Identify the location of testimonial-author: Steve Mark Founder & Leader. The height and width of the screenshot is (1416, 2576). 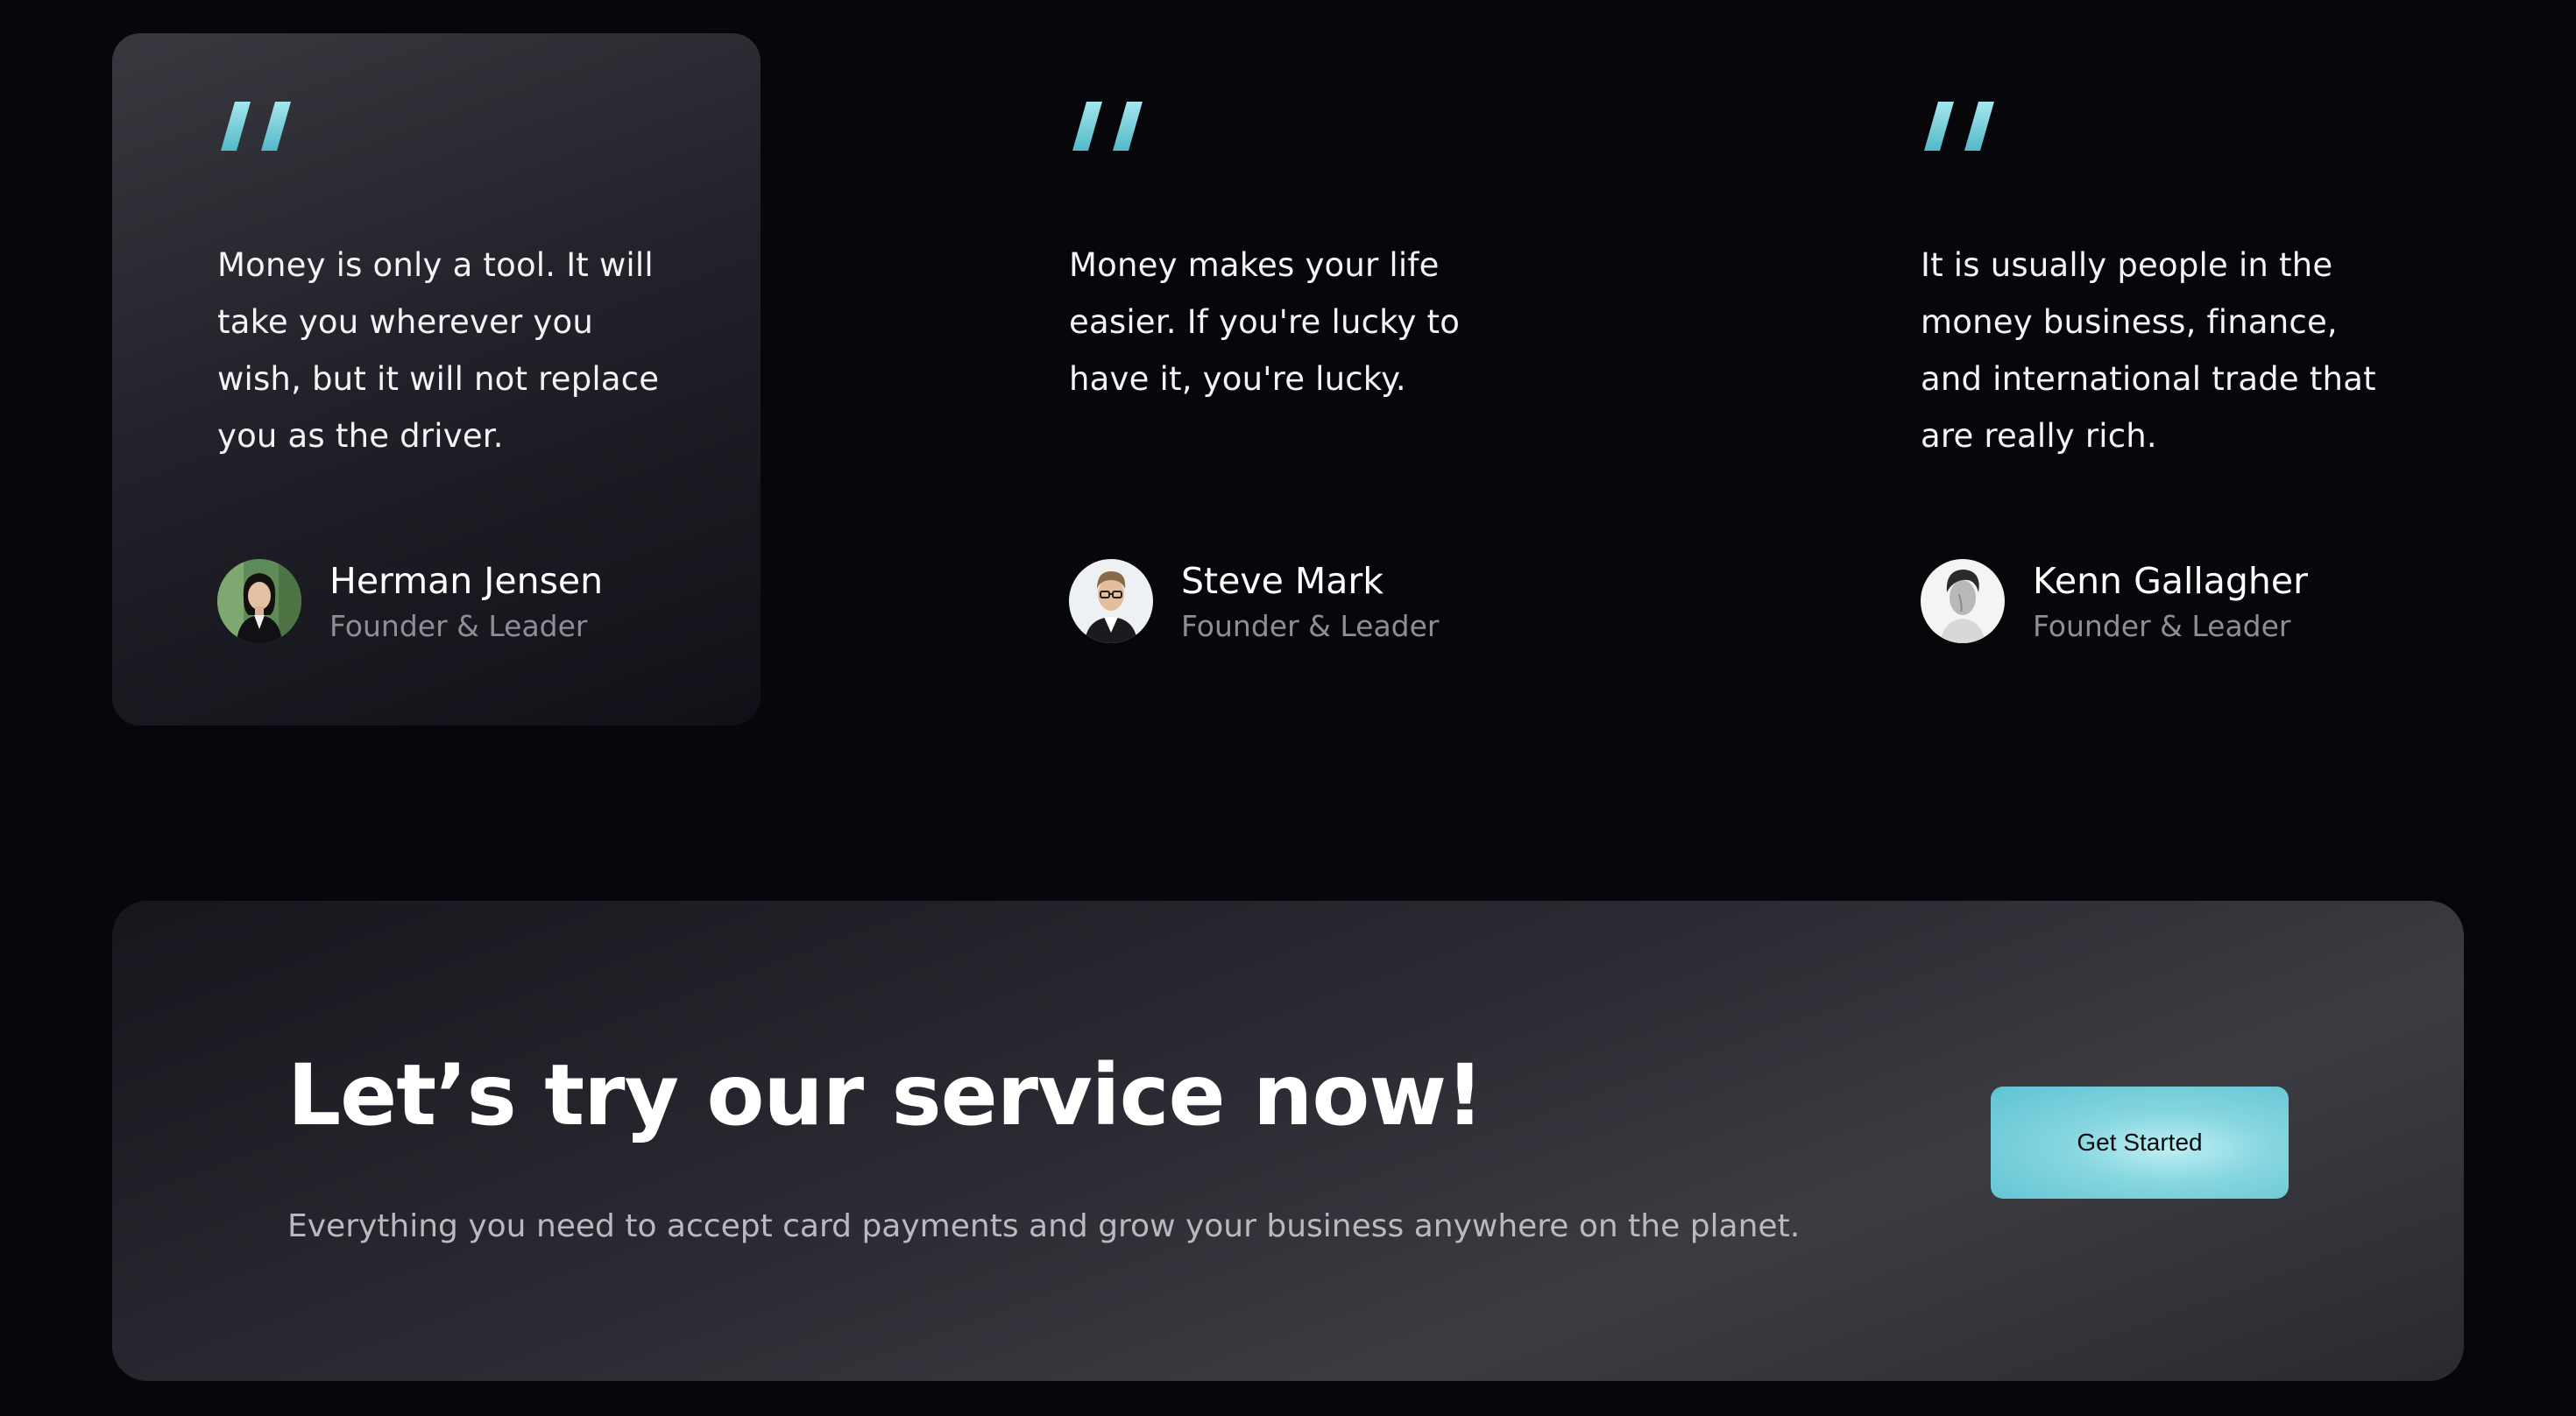
(1254, 601).